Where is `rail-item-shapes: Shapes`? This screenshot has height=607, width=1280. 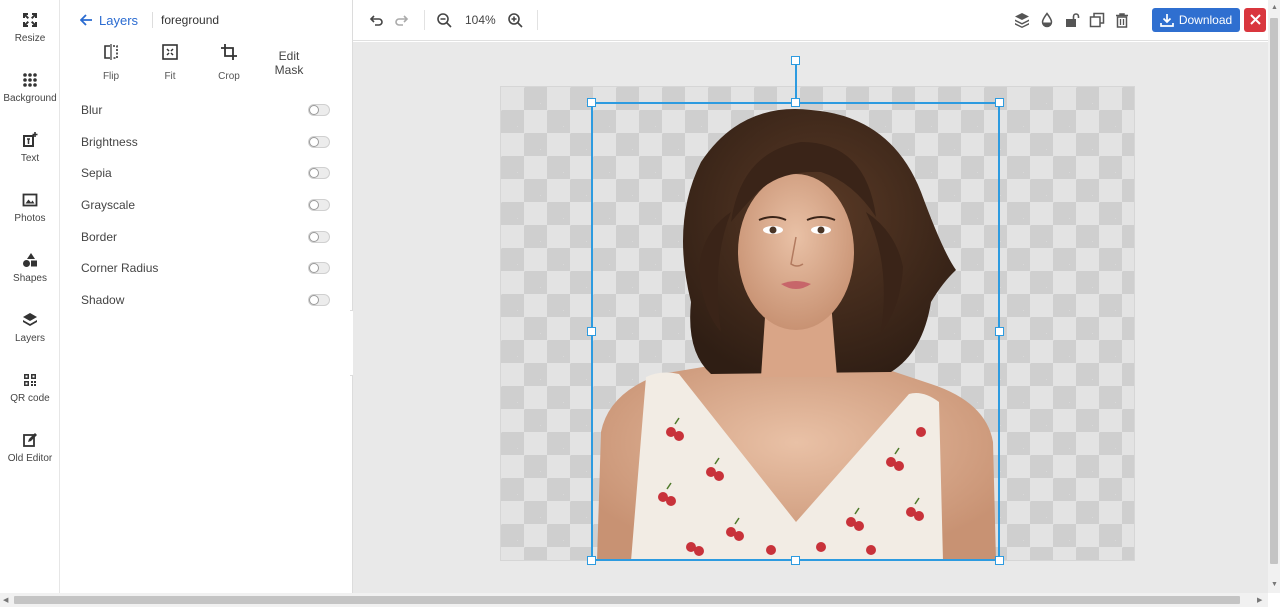 rail-item-shapes: Shapes is located at coordinates (30, 275).